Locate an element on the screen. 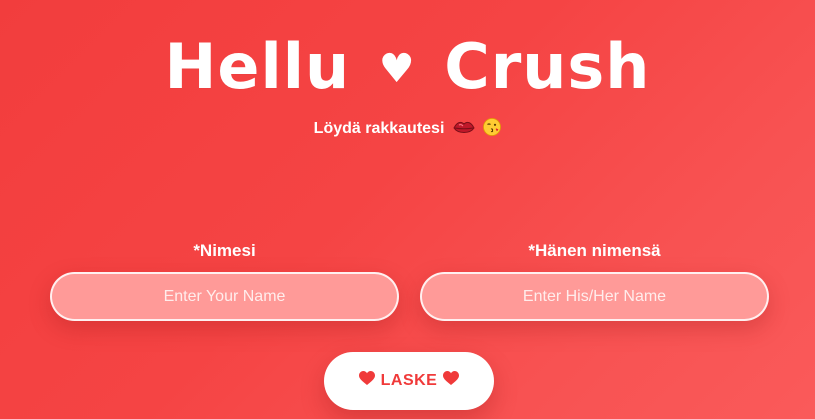  their-name-field-group: *Hänen nimensä is located at coordinates (594, 280).